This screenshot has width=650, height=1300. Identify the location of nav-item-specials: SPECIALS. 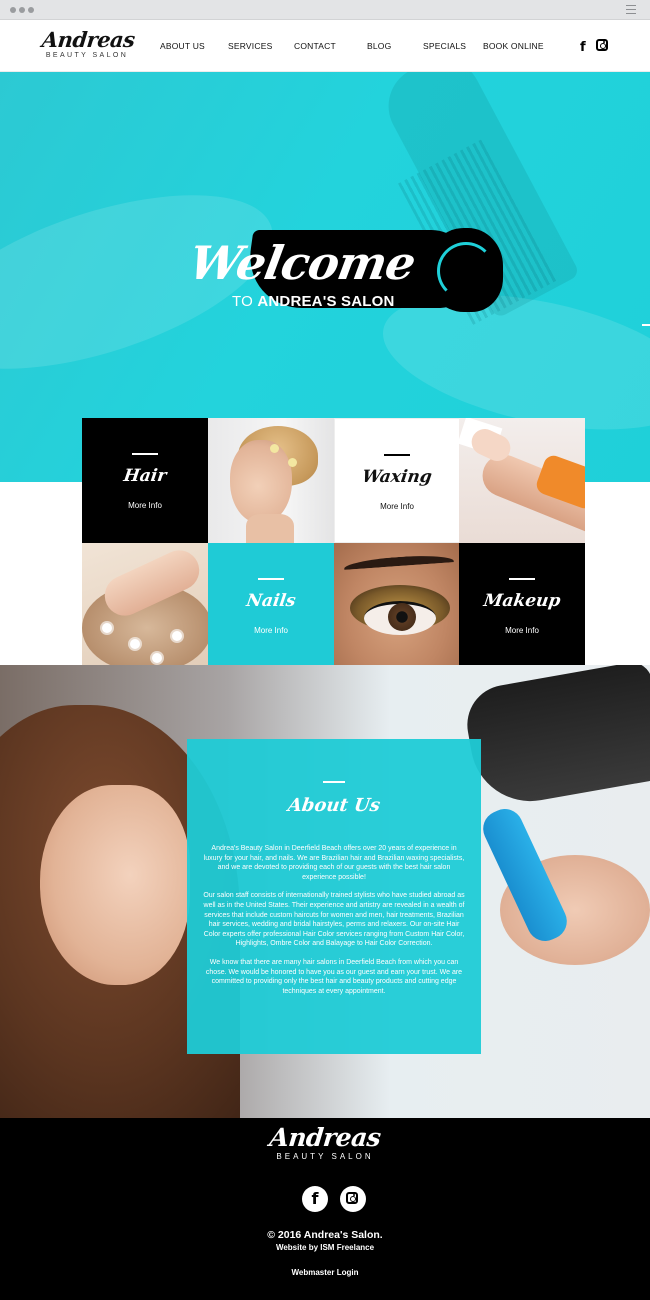
(444, 46).